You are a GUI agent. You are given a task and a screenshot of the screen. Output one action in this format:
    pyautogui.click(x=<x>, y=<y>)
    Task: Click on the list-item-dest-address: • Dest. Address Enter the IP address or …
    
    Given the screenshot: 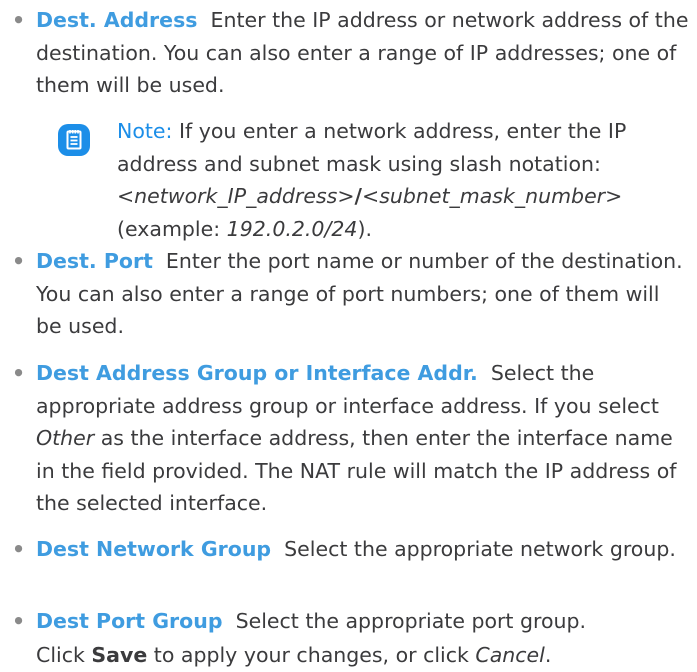 What is the action you would take?
    pyautogui.click(x=348, y=53)
    